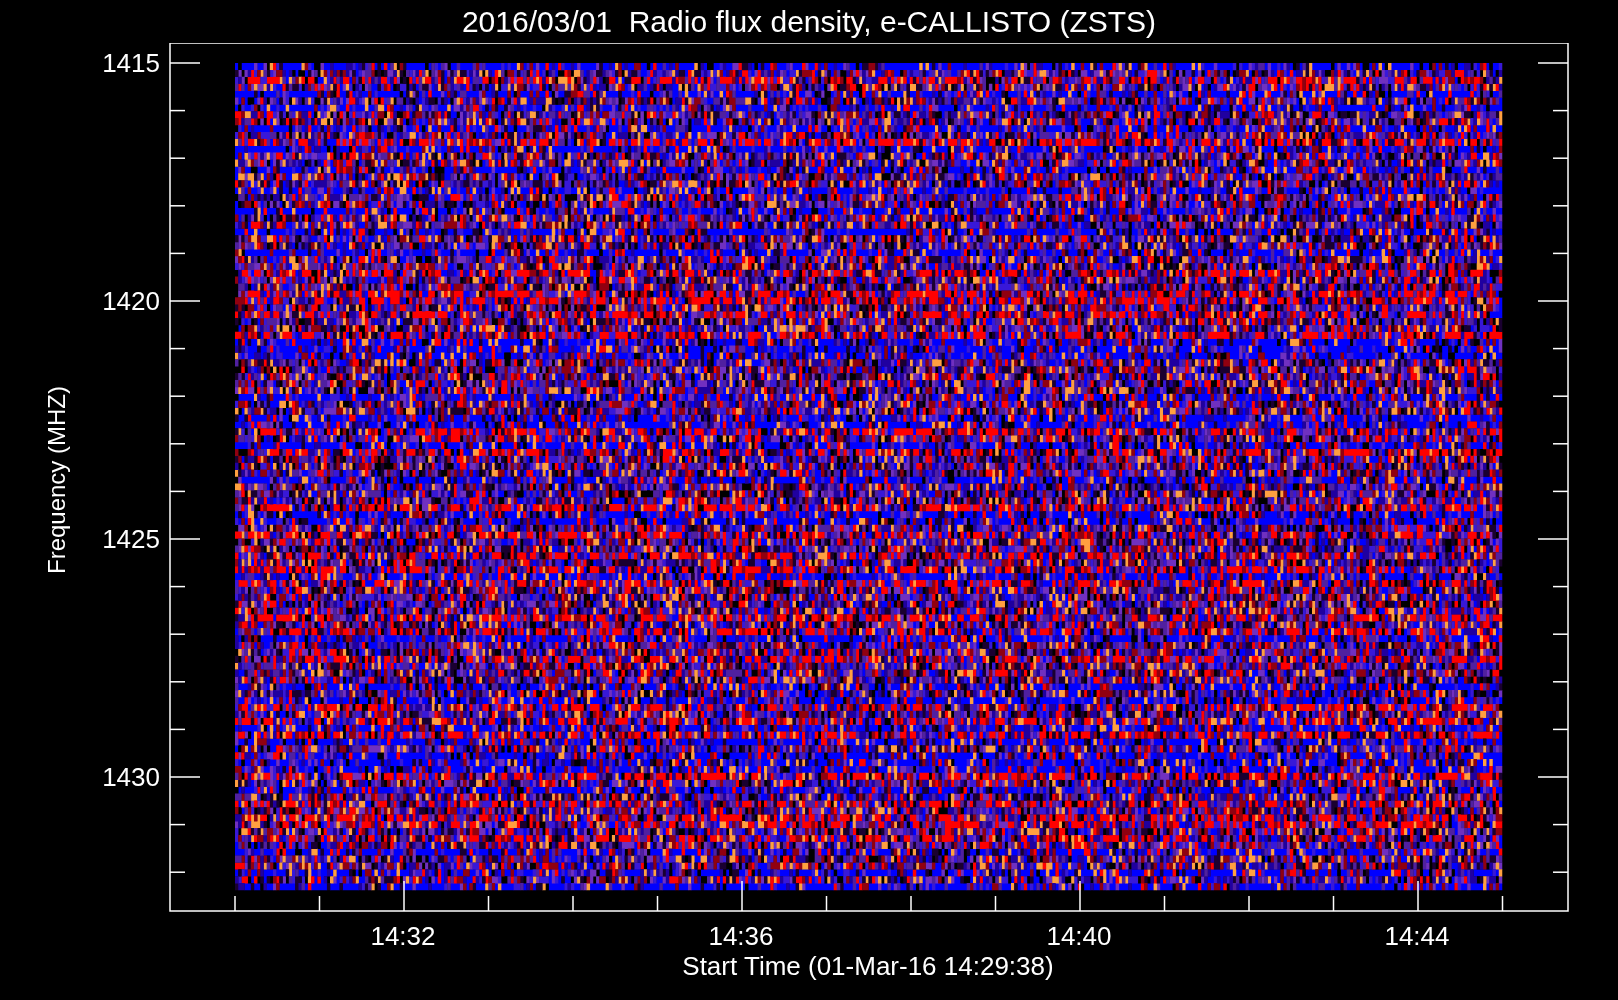  Describe the element at coordinates (131, 539) in the screenshot. I see `axis-tick-label: 1425` at that location.